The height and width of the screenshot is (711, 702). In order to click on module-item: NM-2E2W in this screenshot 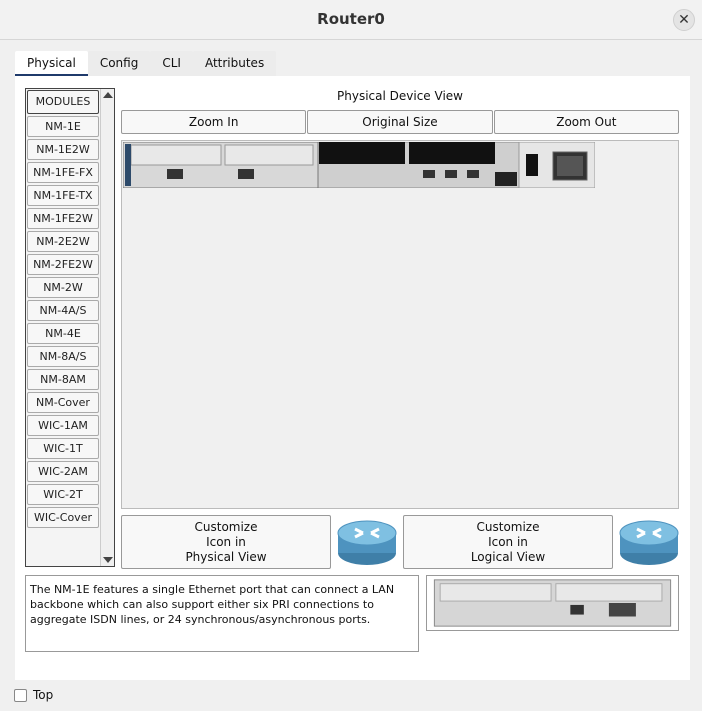, I will do `click(63, 241)`.